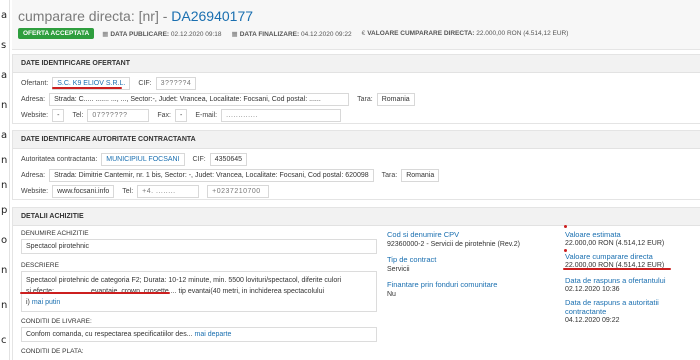 The image size is (700, 360). I want to click on authority-response-date: 04.12.2020 09:22, so click(592, 320).